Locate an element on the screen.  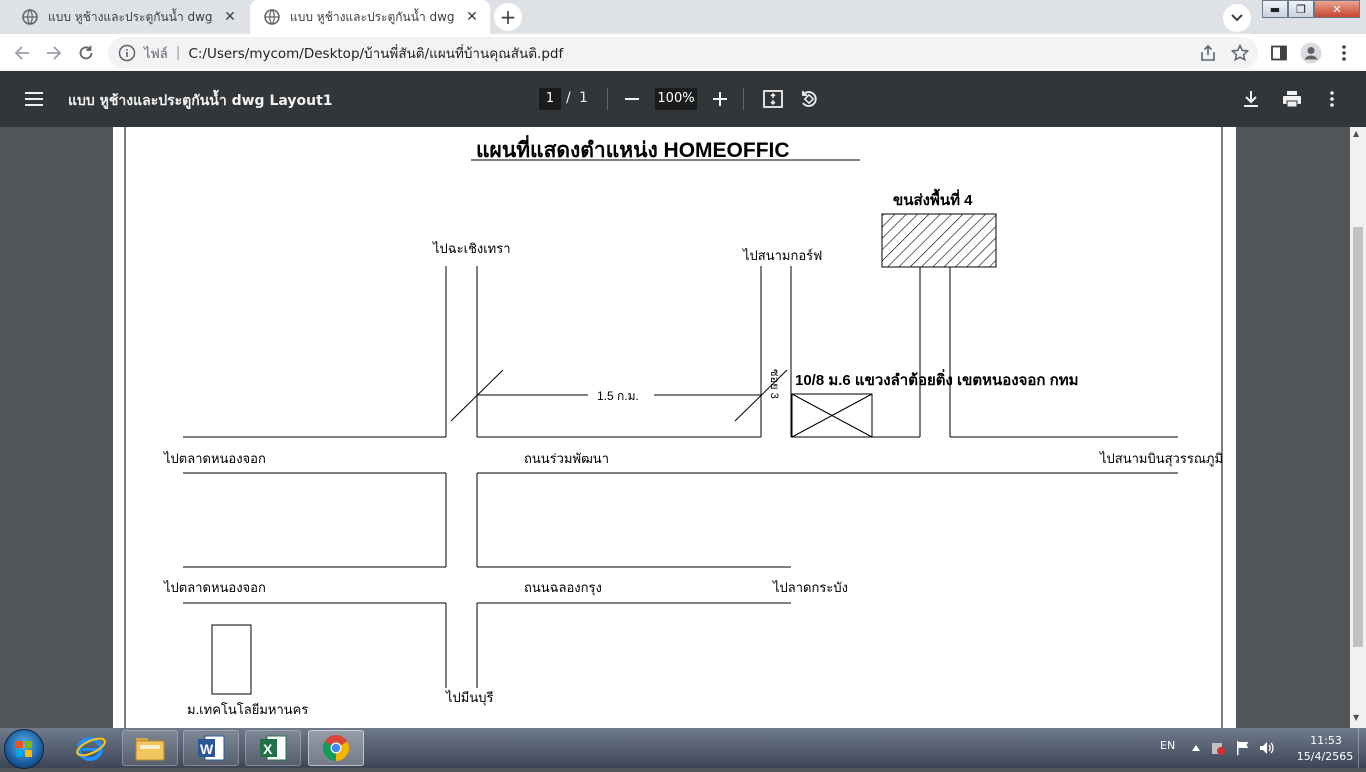
back-button is located at coordinates (22, 53).